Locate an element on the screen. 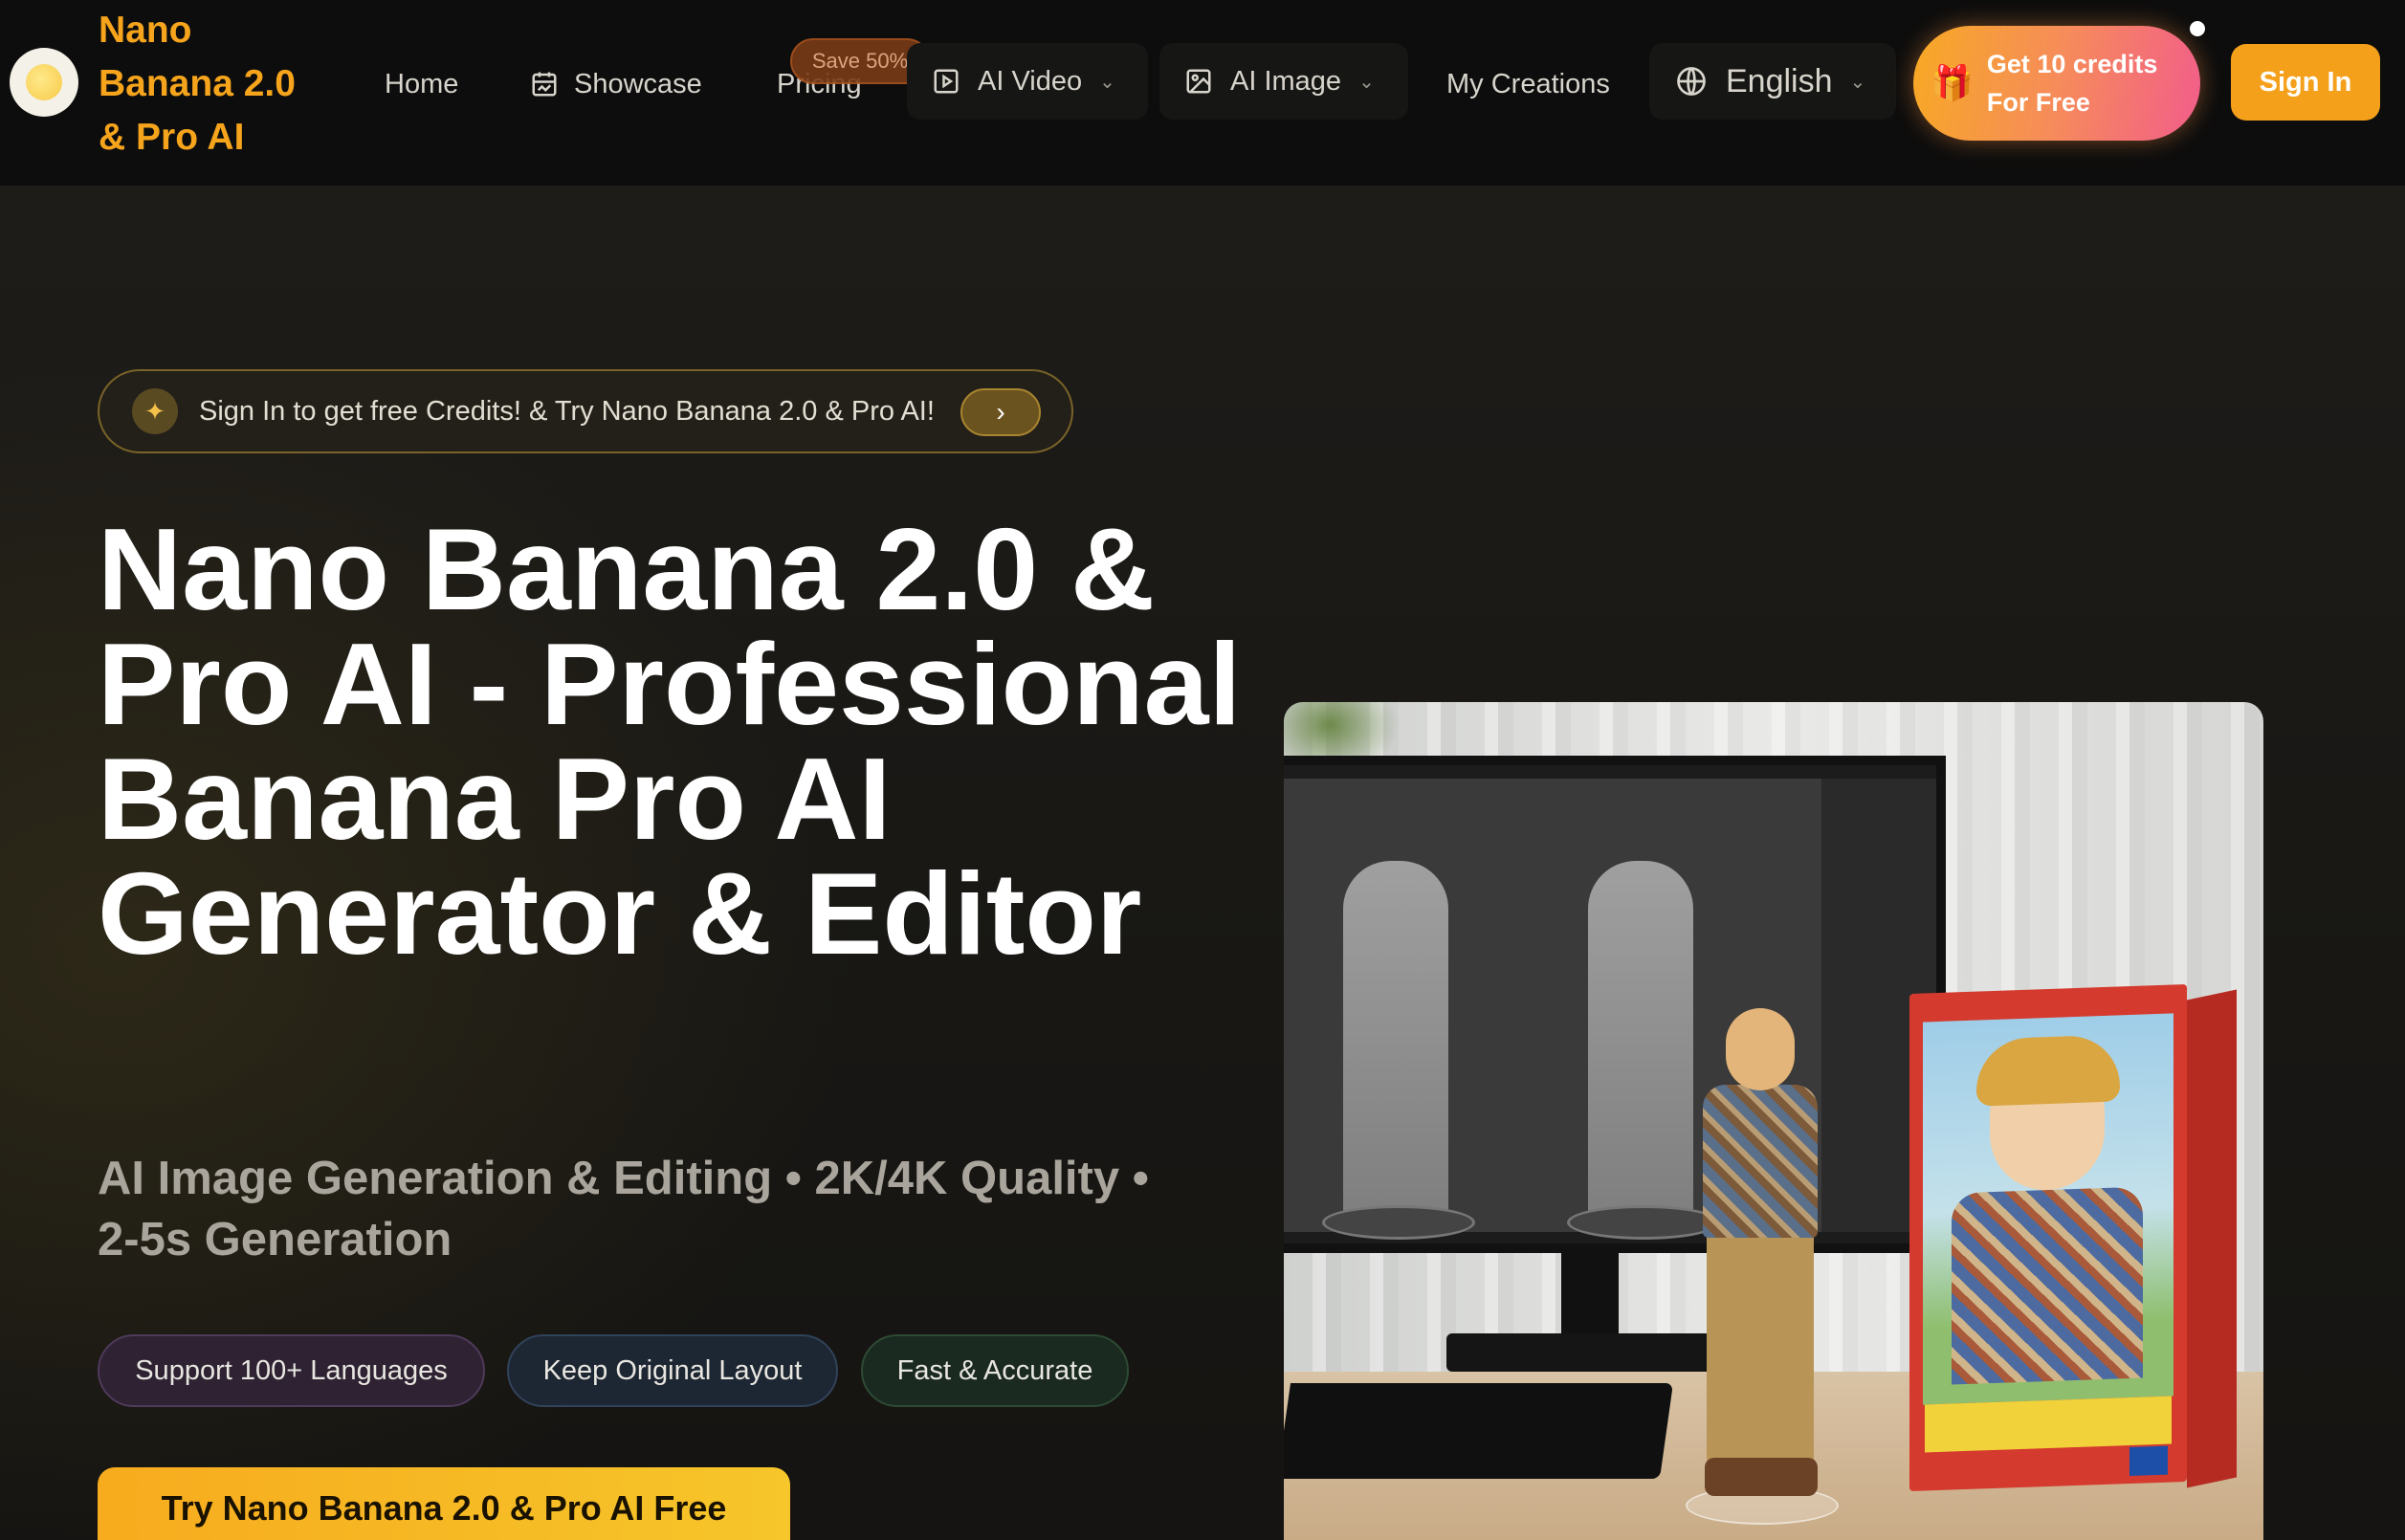 The height and width of the screenshot is (1540, 2405). toy-box-art is located at coordinates (2048, 1209).